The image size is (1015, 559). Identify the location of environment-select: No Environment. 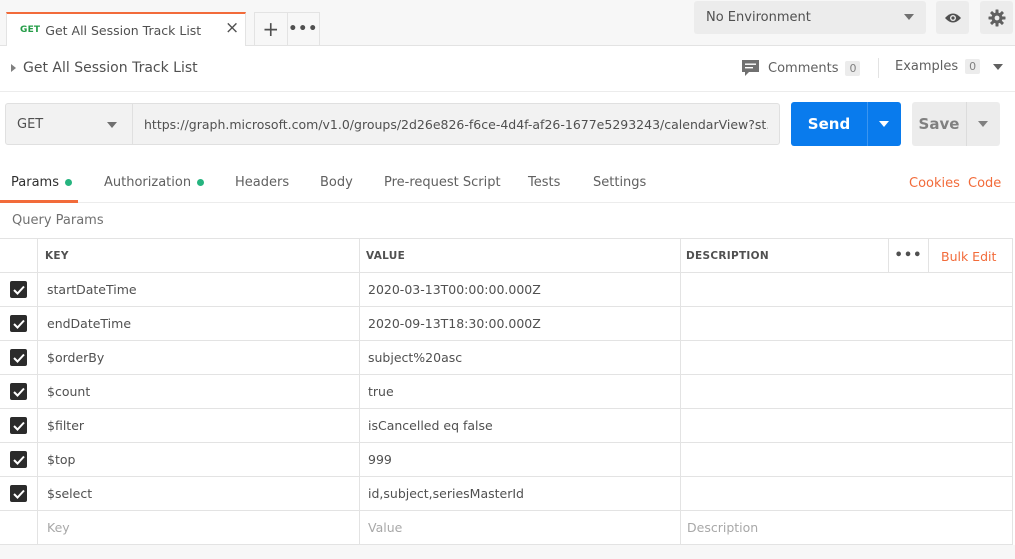
(810, 17).